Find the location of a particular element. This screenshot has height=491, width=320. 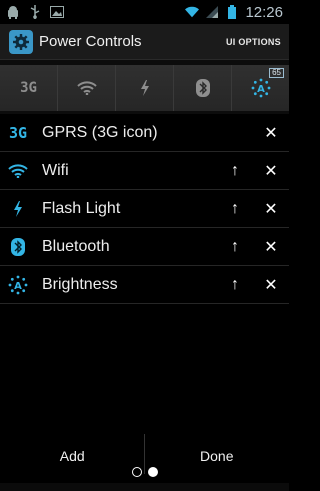

page-dot-active is located at coordinates (152, 472).